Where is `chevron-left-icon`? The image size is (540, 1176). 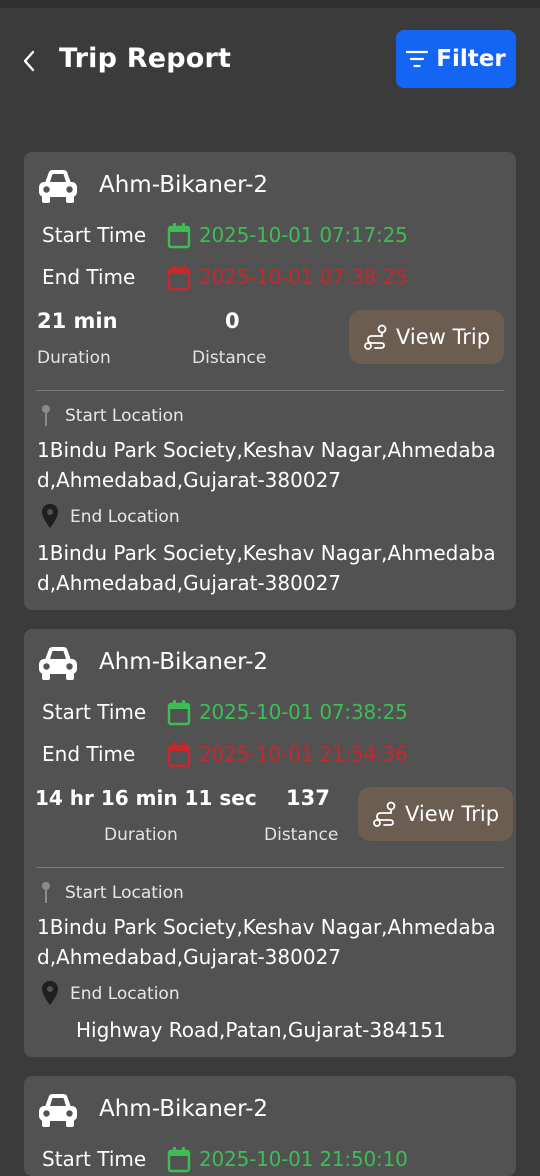
chevron-left-icon is located at coordinates (29, 61).